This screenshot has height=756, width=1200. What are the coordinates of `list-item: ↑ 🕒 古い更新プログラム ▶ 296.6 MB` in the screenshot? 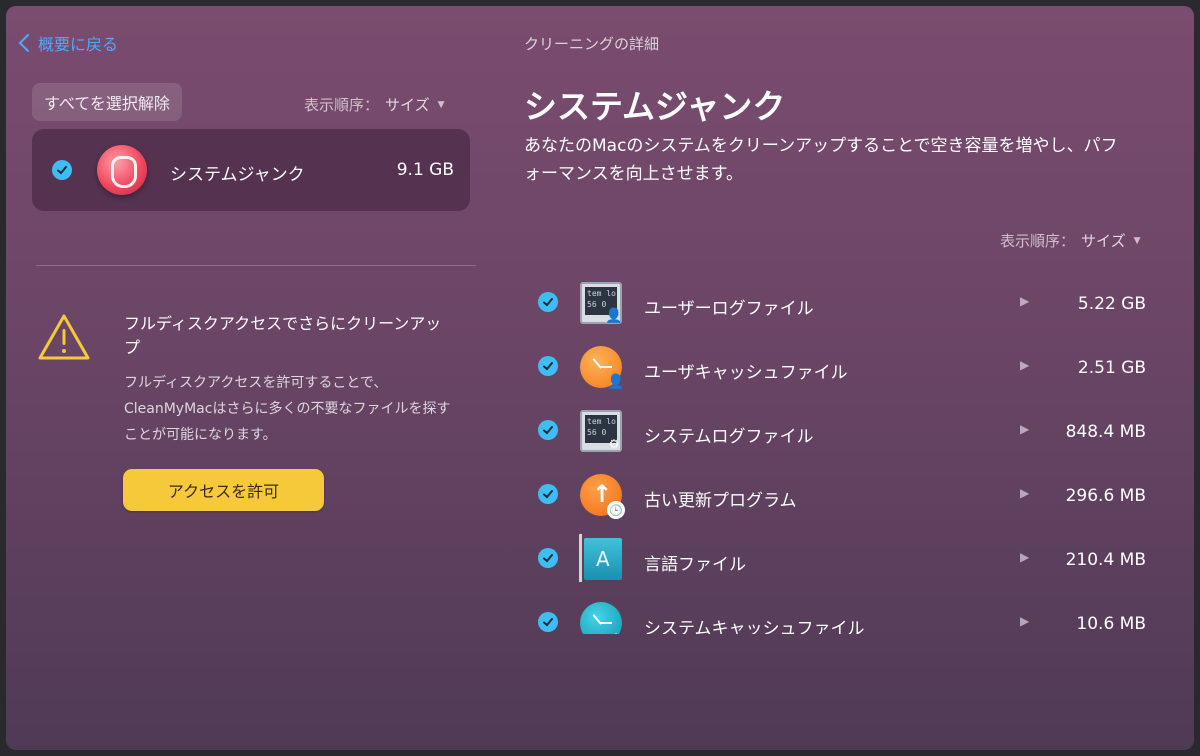 It's located at (846, 494).